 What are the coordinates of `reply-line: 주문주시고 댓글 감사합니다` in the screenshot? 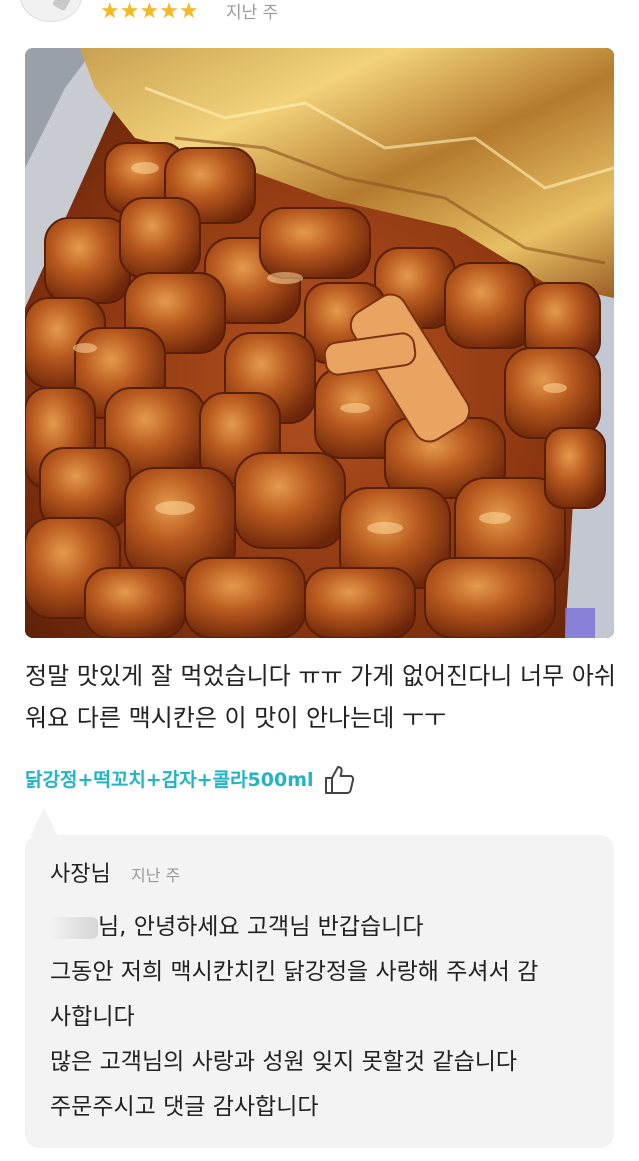 It's located at (184, 1107).